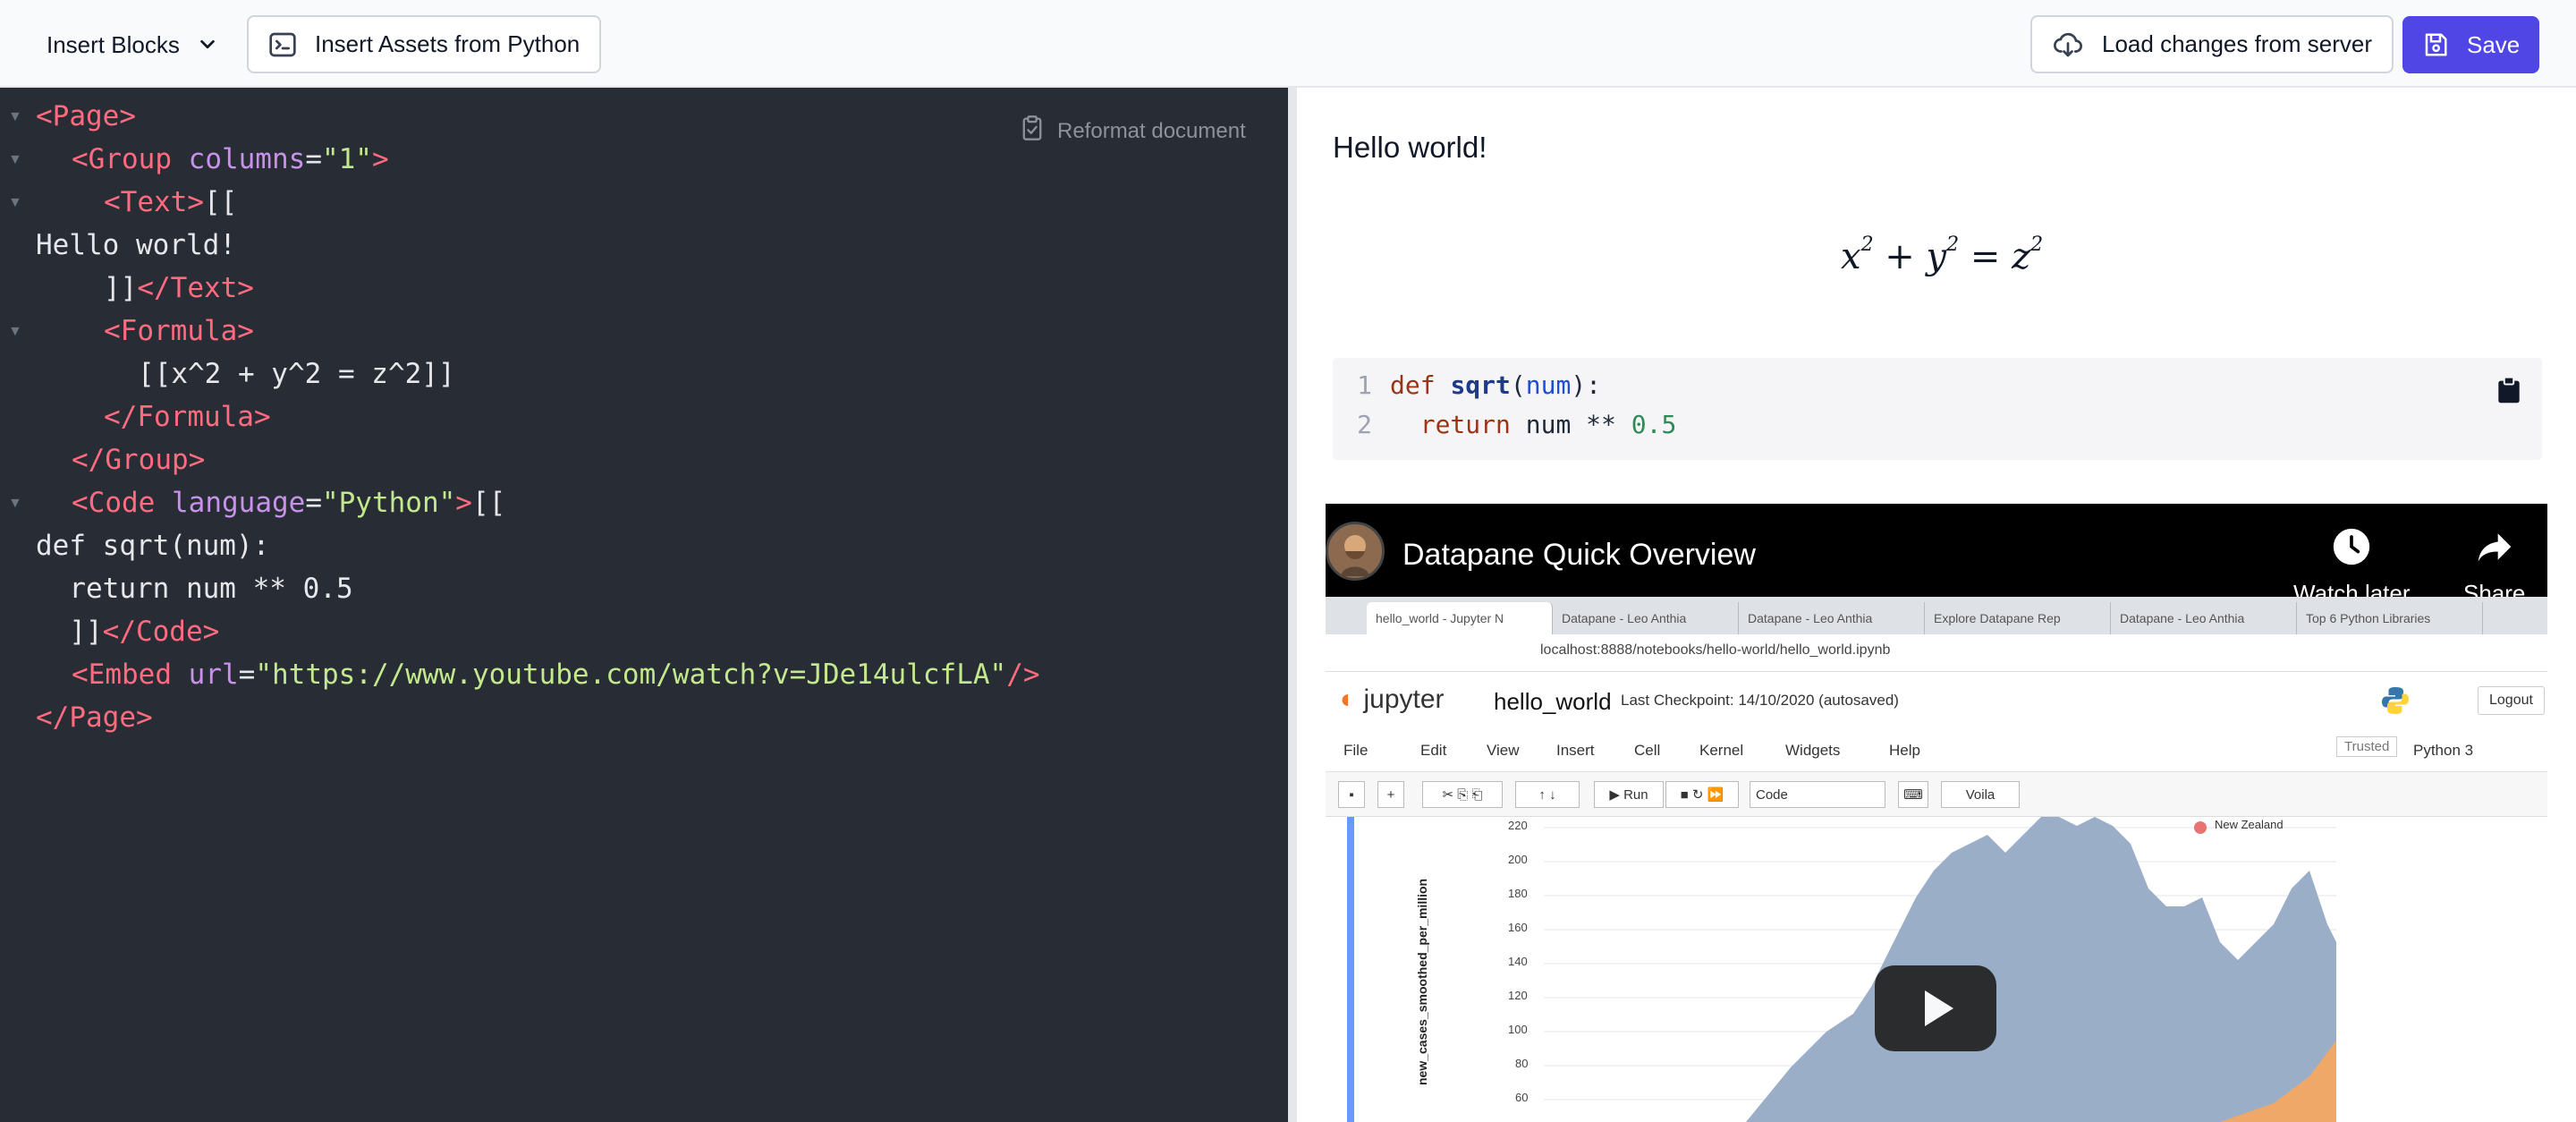 This screenshot has width=2576, height=1122. I want to click on y-axis-label: new_cases_smoothed_per_million, so click(1422, 981).